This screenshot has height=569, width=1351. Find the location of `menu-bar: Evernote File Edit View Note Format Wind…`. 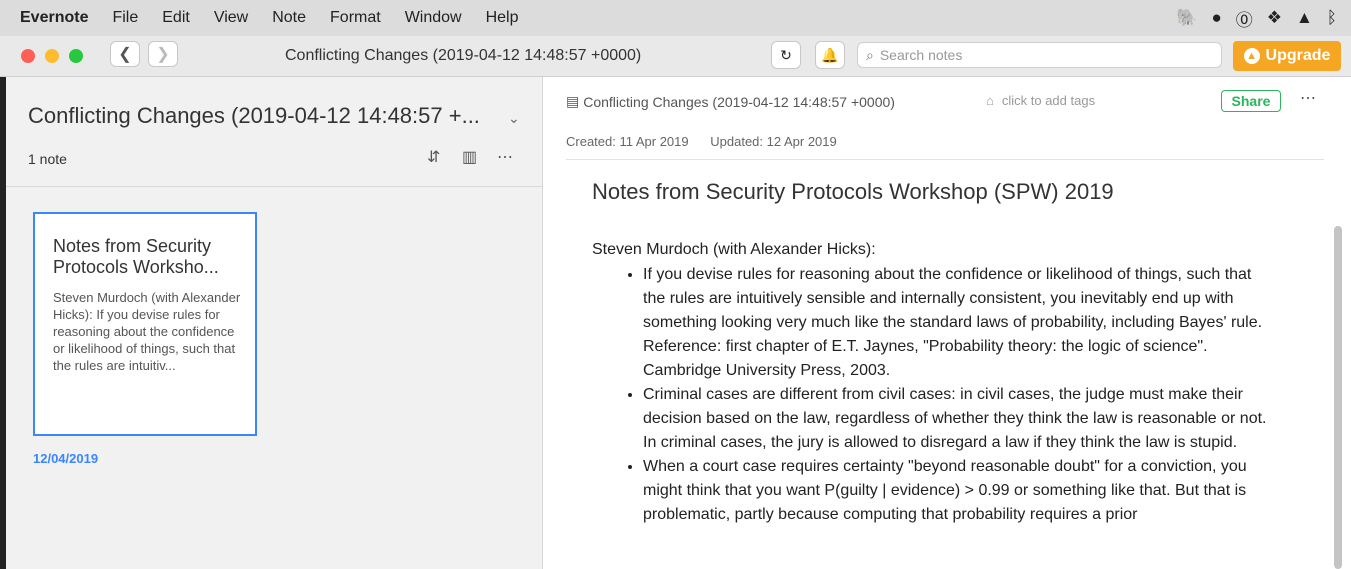

menu-bar: Evernote File Edit View Note Format Wind… is located at coordinates (675, 18).